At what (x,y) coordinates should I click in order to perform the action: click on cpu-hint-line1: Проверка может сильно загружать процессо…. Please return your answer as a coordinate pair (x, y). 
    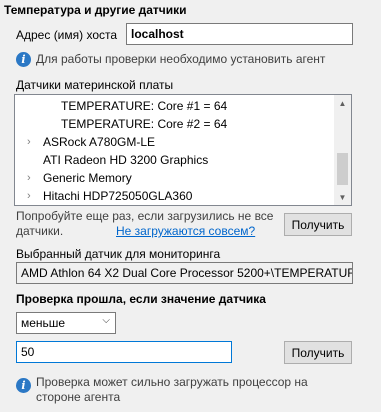
    Looking at the image, I should click on (172, 382).